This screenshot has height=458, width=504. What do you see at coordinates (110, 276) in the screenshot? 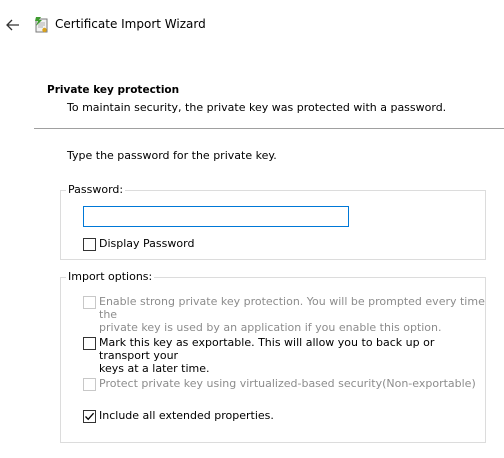
I see `import-options-legend: Import options:` at bounding box center [110, 276].